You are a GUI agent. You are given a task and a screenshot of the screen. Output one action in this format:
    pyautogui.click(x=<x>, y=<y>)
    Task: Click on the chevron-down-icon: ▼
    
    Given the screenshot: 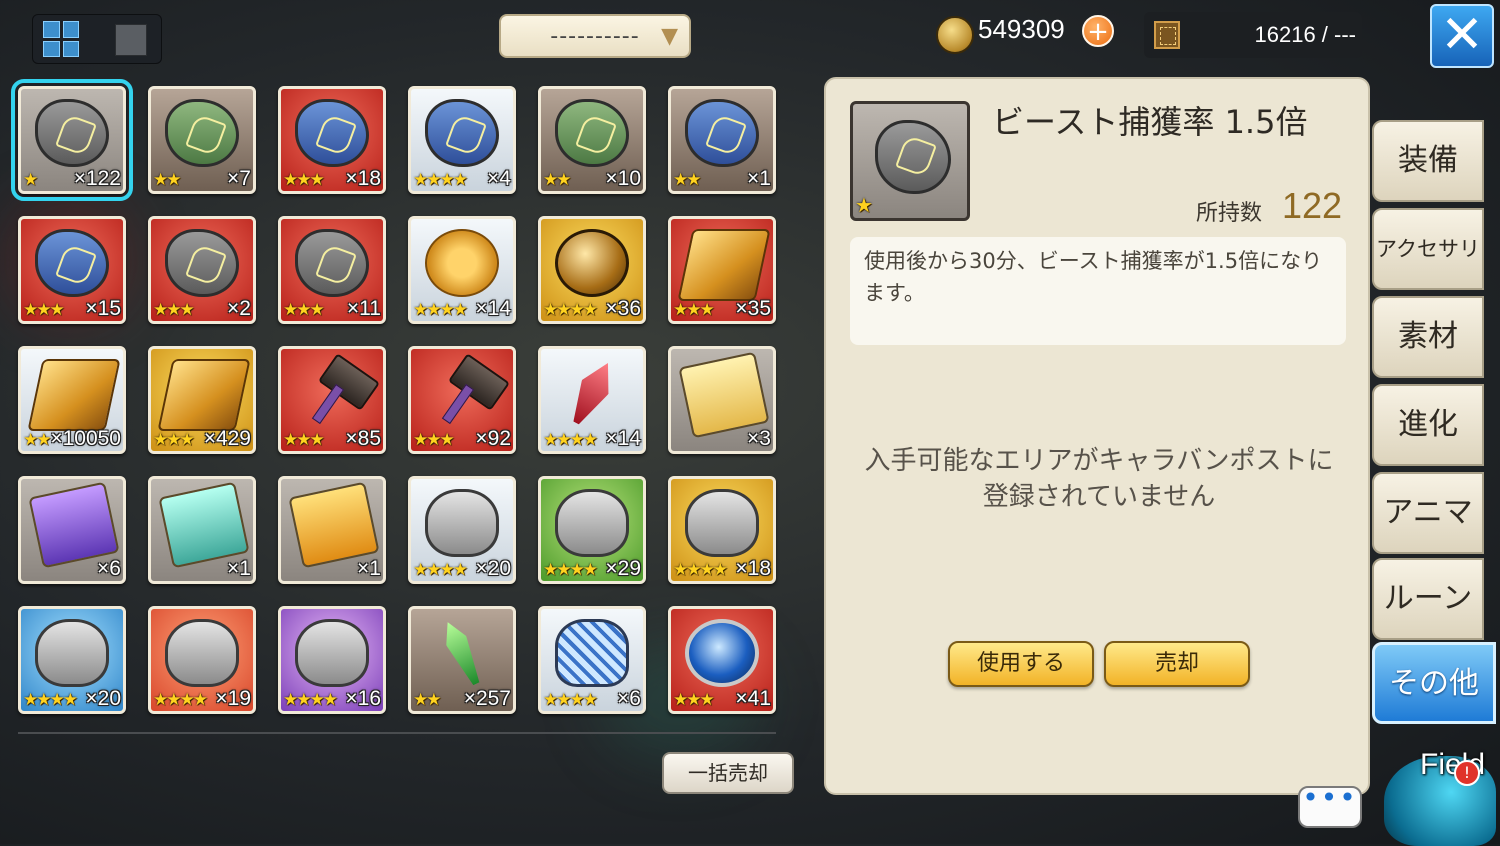 What is the action you would take?
    pyautogui.click(x=670, y=36)
    